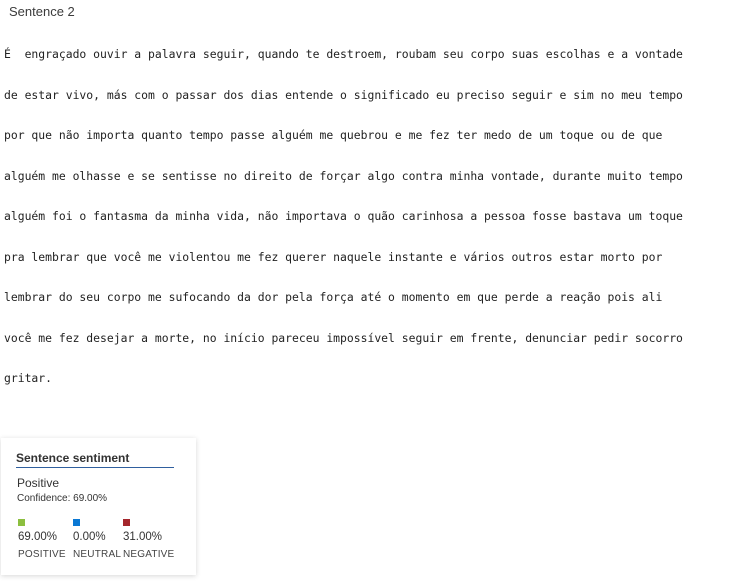  I want to click on score-negative: 31.00% NEGATIVE, so click(153, 539).